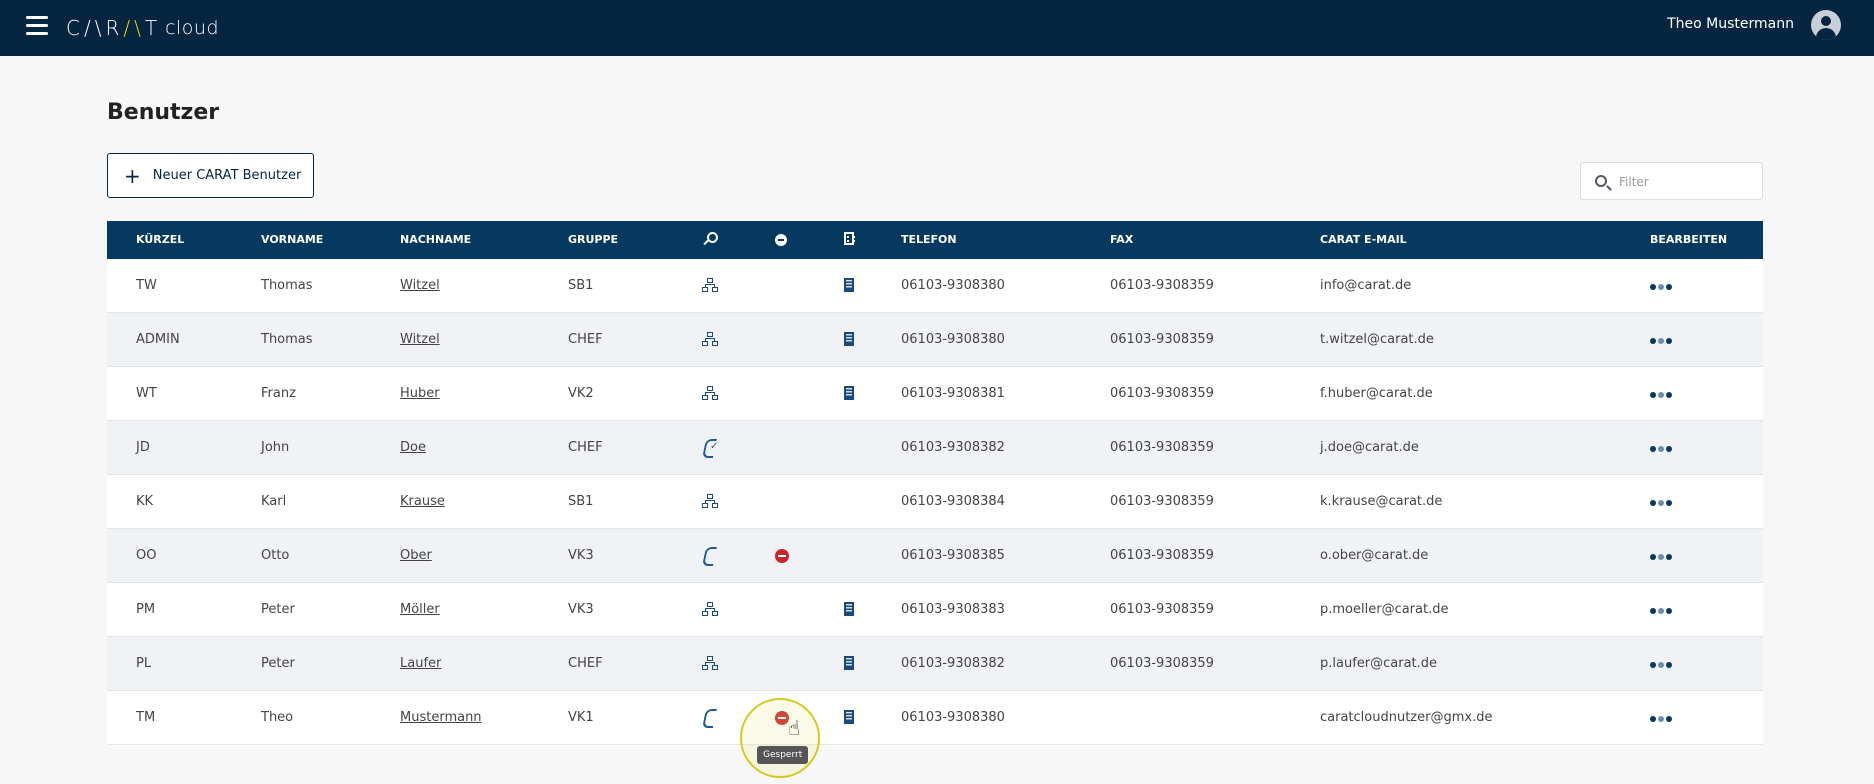  I want to click on cell-email: o.ober@carat.de, so click(1374, 555).